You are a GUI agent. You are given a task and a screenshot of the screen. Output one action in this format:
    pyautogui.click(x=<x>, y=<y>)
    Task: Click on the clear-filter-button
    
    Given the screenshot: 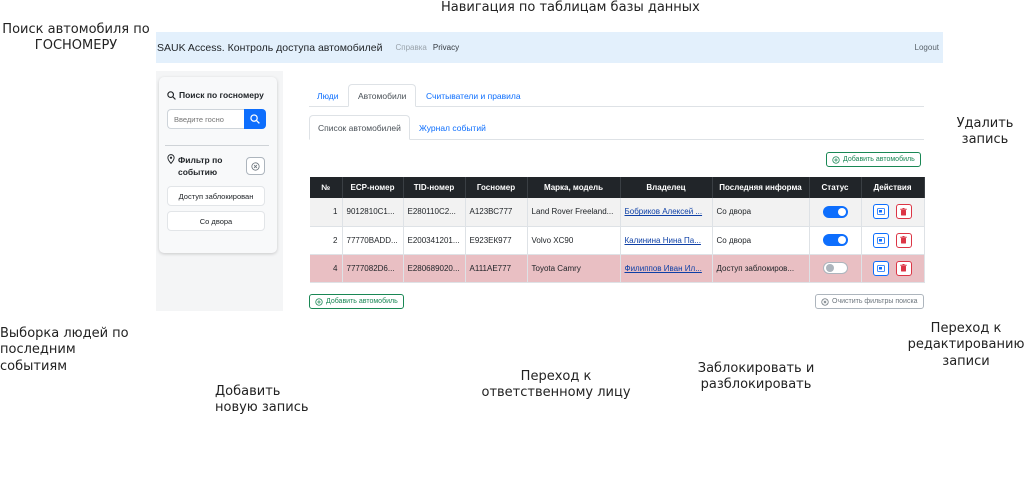 What is the action you would take?
    pyautogui.click(x=255, y=166)
    